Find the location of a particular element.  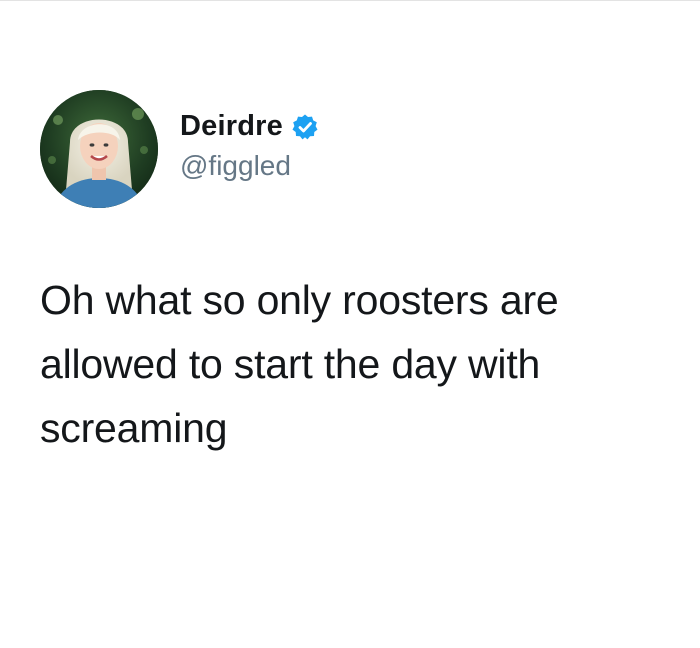

avatar-photo-icon is located at coordinates (99, 149).